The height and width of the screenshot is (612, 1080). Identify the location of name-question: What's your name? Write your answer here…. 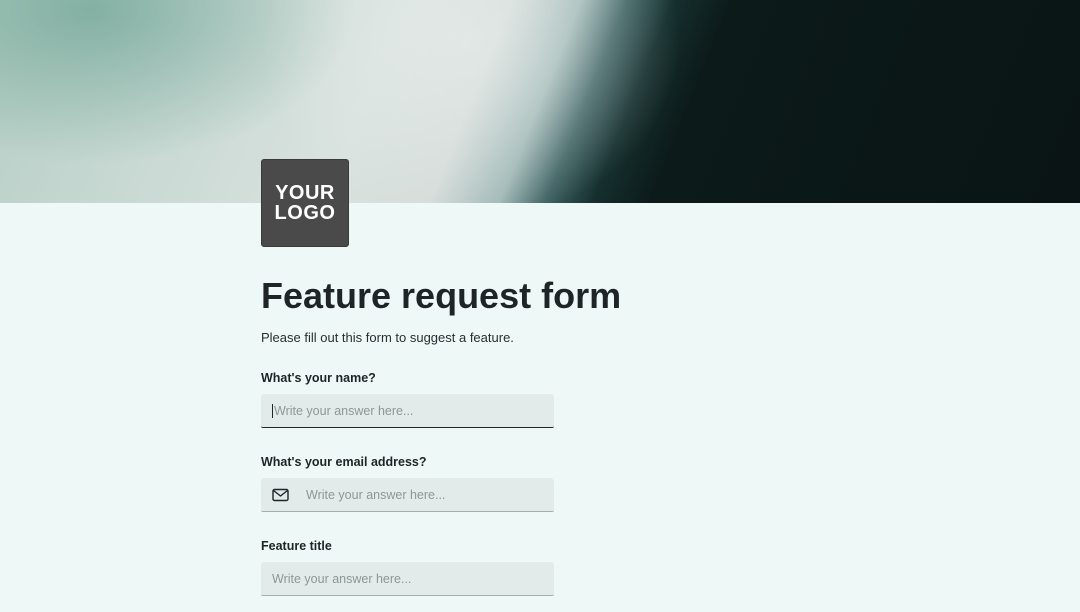
(541, 399).